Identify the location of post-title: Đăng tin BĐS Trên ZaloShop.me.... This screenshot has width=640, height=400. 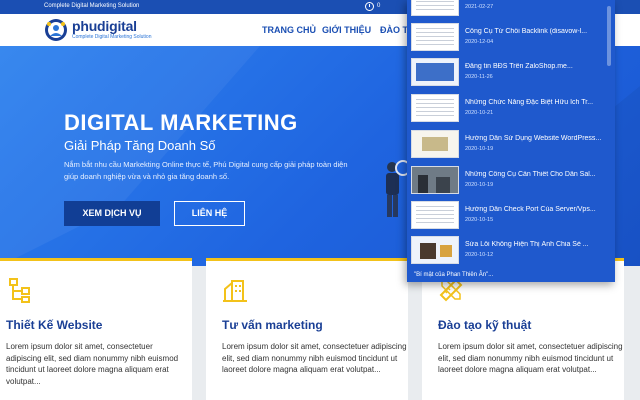
(538, 66).